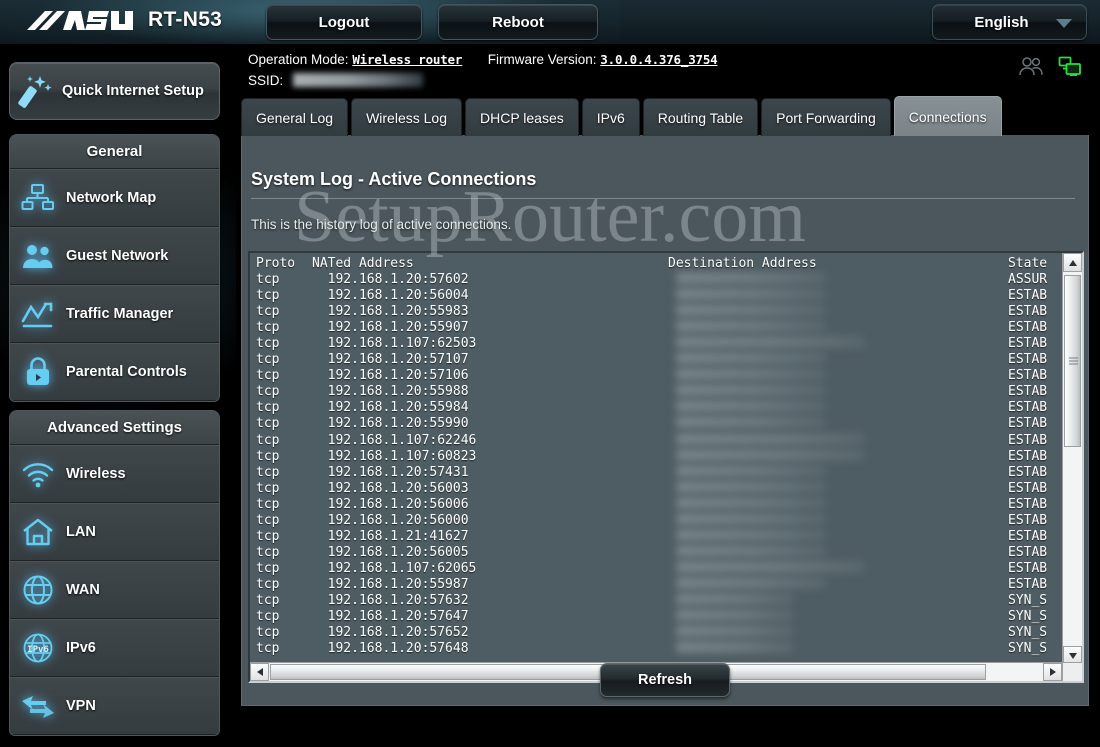 The height and width of the screenshot is (747, 1100). Describe the element at coordinates (407, 59) in the screenshot. I see `operation-mode-value: Wireless router` at that location.